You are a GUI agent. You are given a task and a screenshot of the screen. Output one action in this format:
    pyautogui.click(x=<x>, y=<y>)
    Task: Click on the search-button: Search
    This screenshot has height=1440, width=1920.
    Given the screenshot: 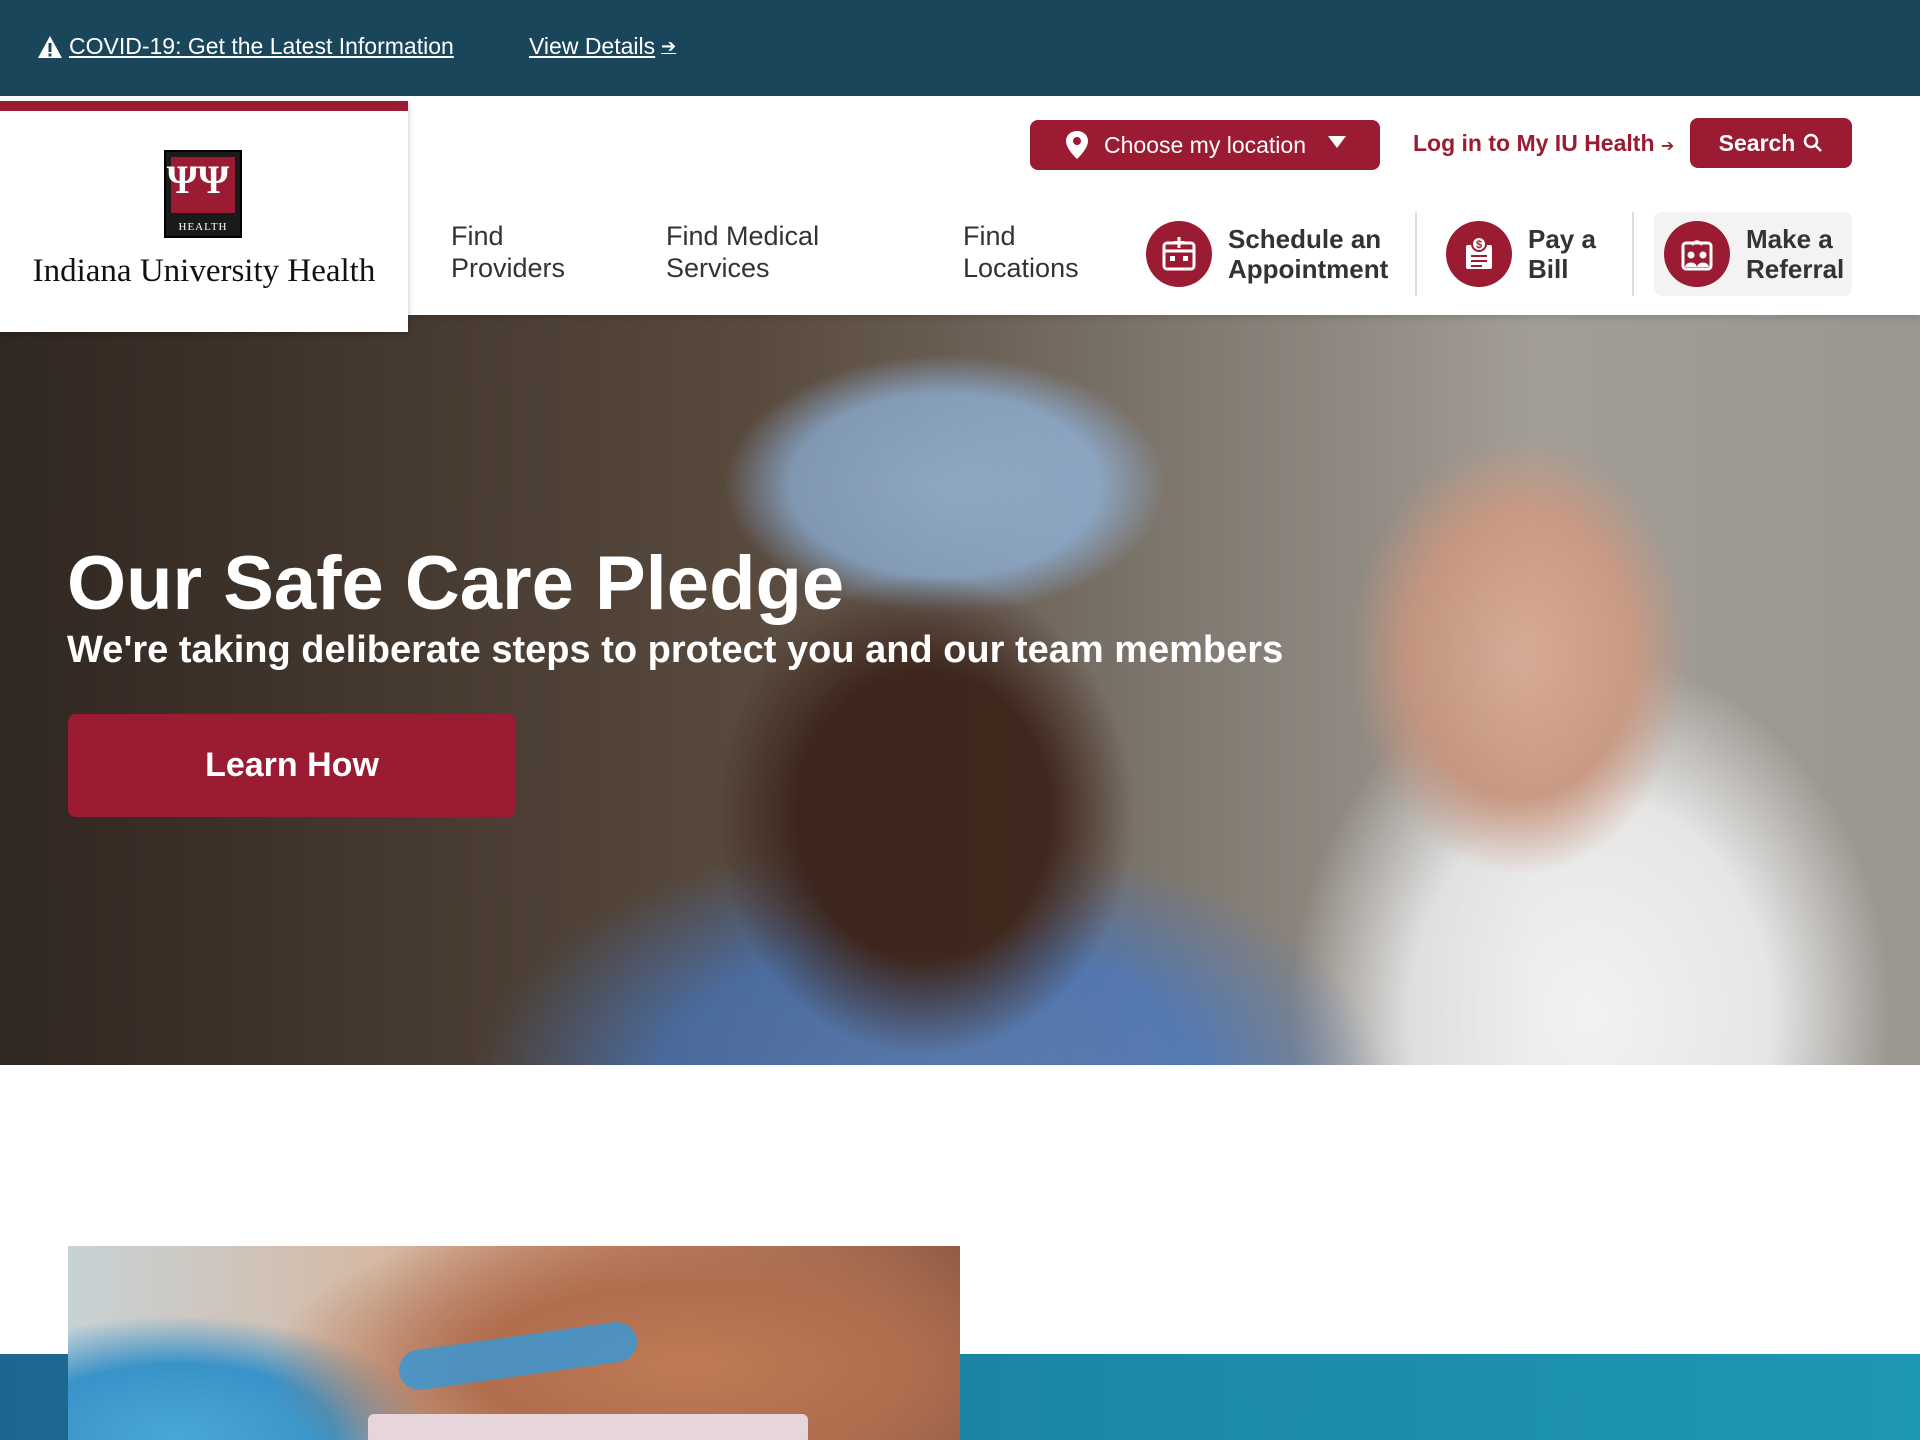 What is the action you would take?
    pyautogui.click(x=1771, y=143)
    